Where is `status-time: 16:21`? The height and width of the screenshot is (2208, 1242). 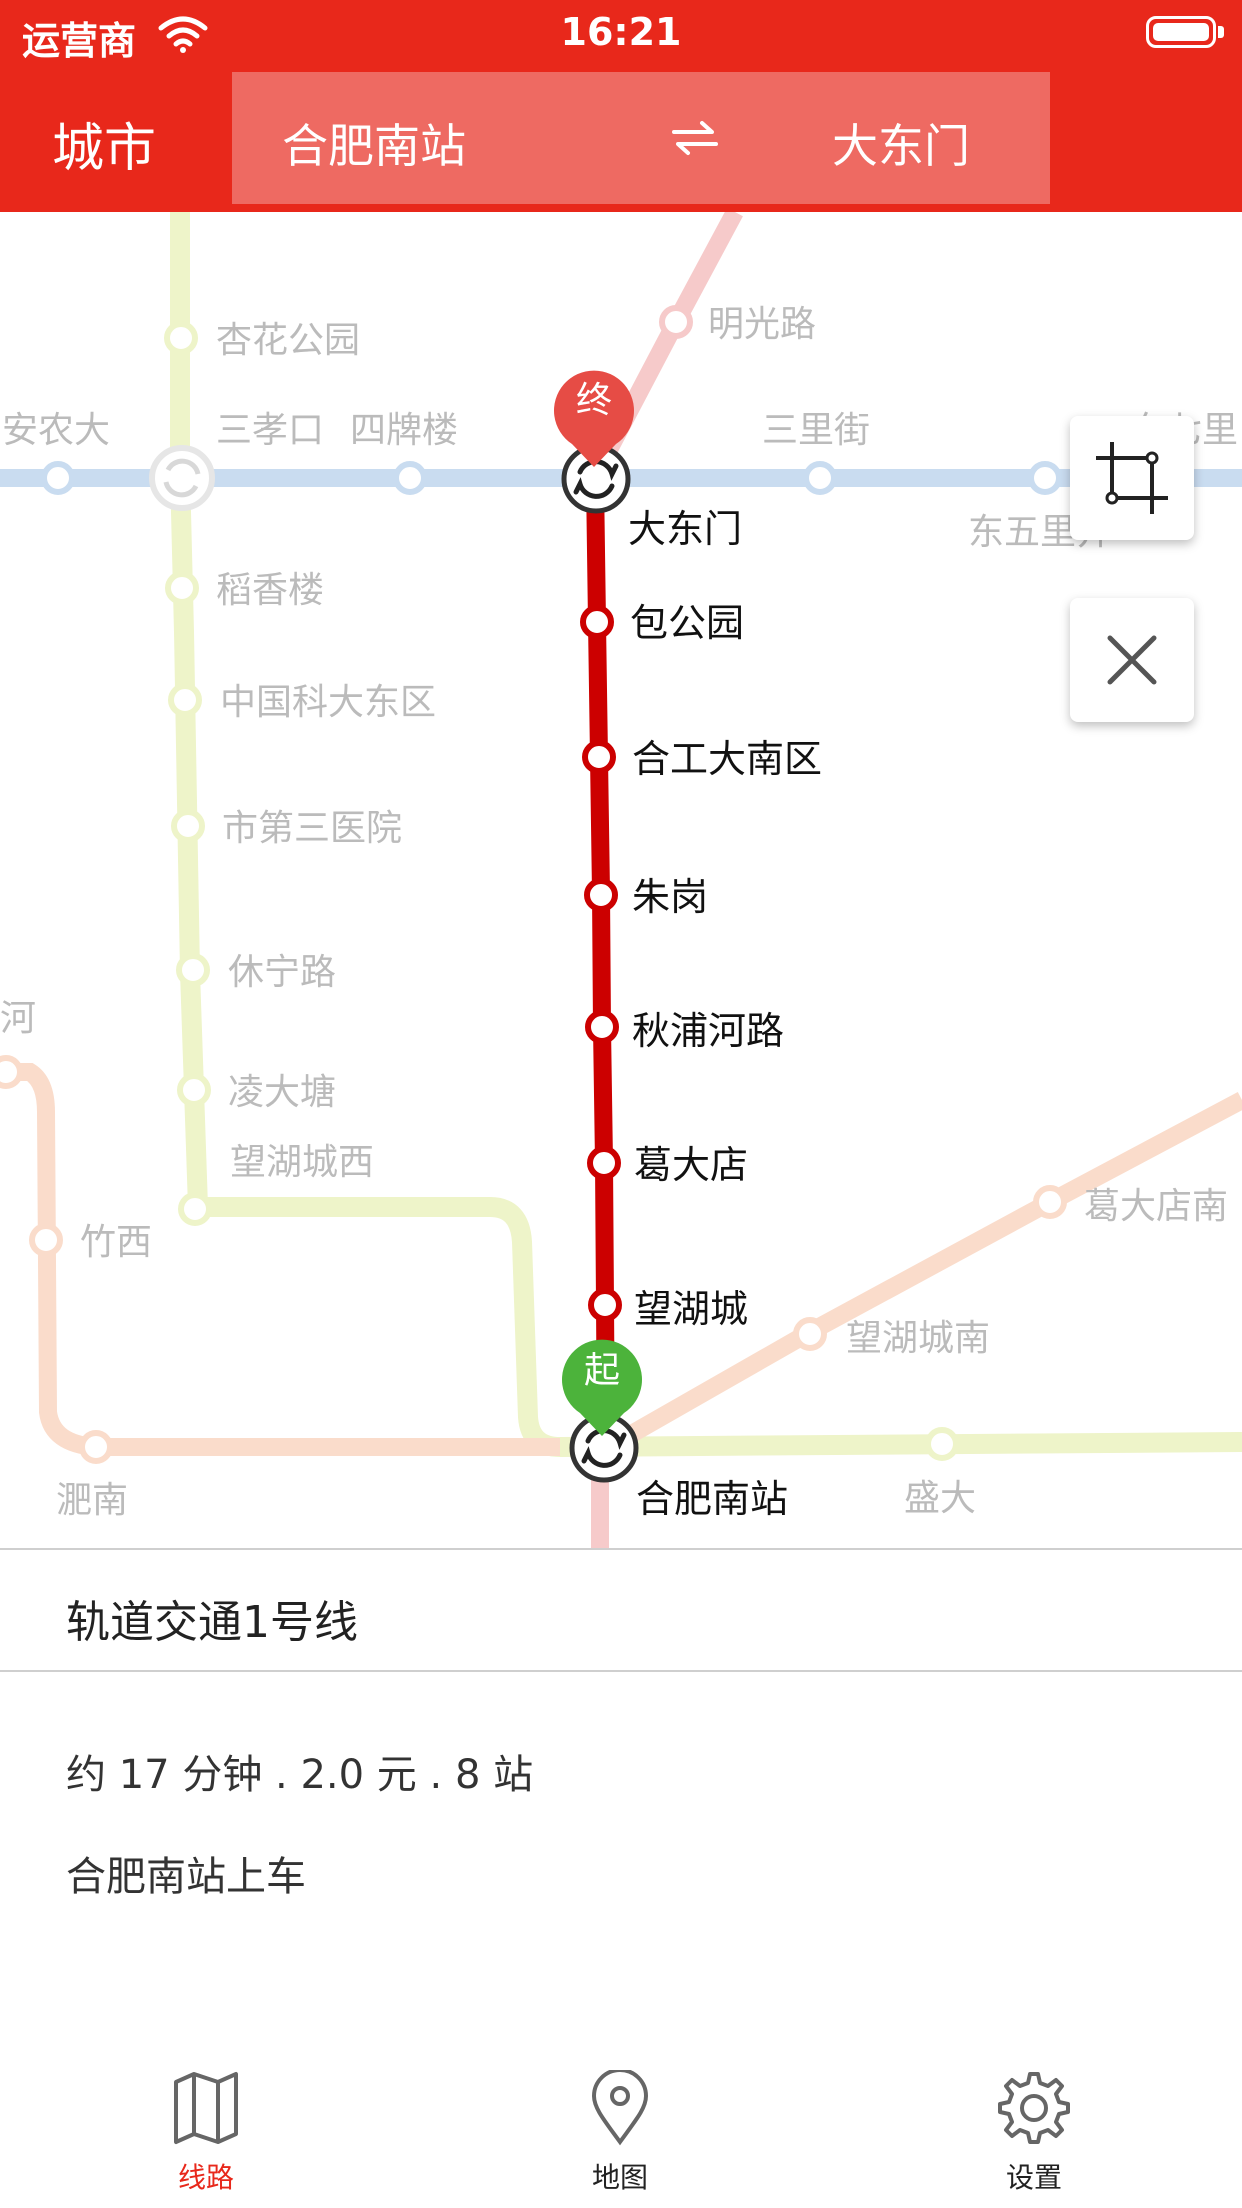 status-time: 16:21 is located at coordinates (621, 32).